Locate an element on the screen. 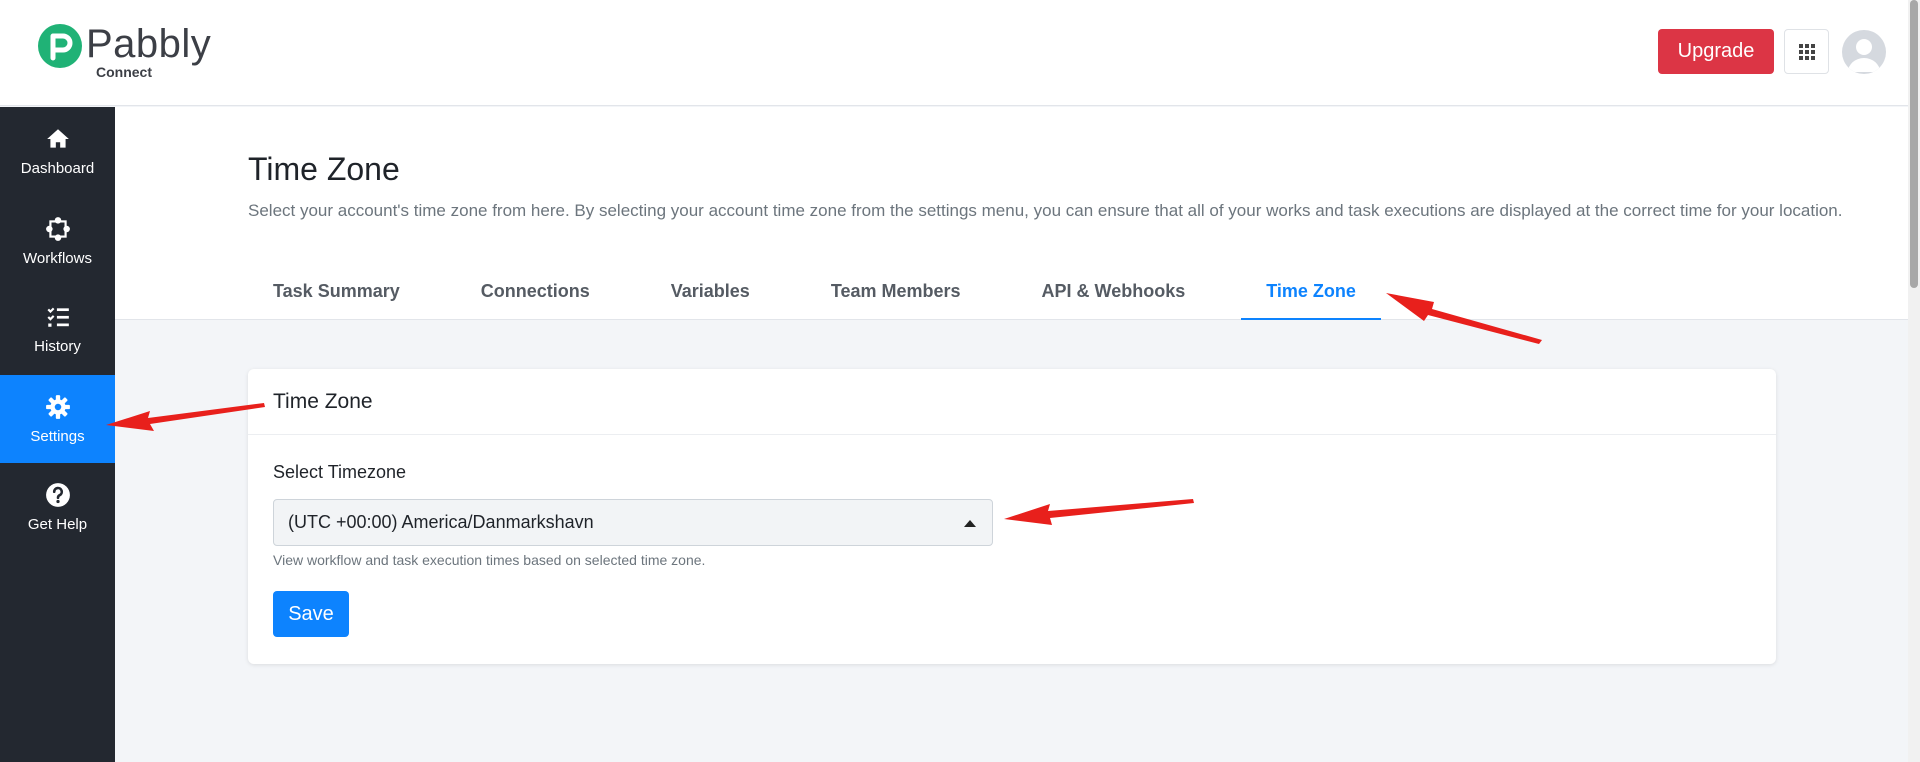 This screenshot has width=1920, height=762. page-scrollbar is located at coordinates (1914, 381).